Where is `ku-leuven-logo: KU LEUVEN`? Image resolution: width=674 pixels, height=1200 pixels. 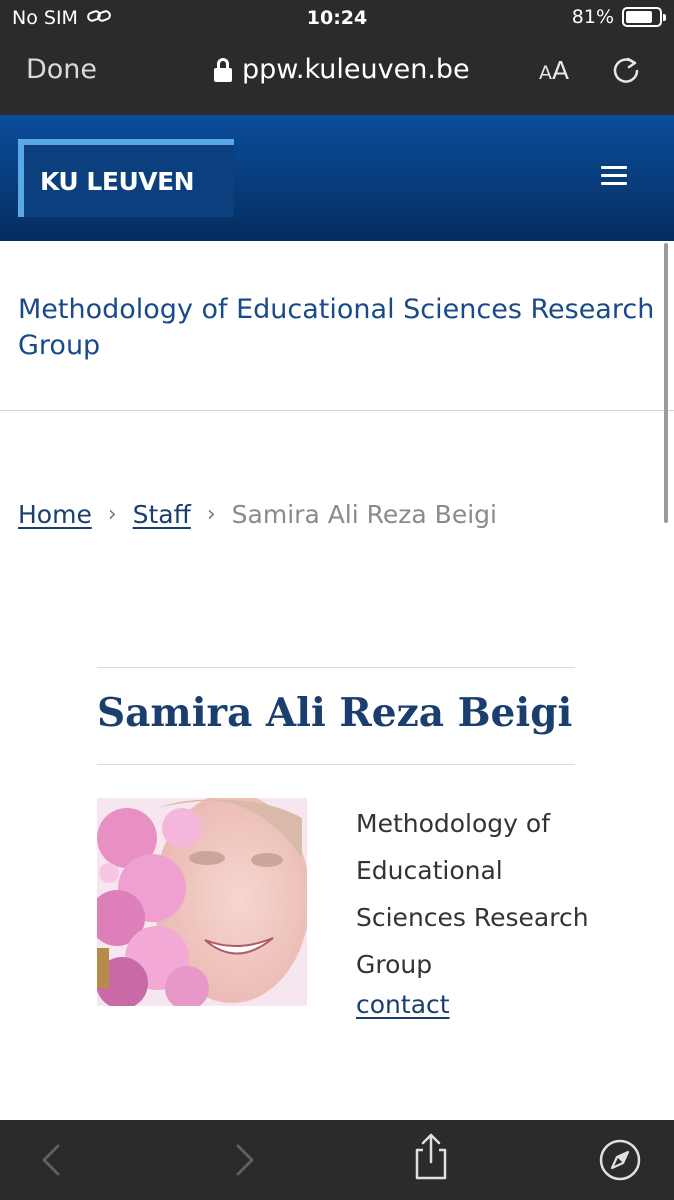
ku-leuven-logo: KU LEUVEN is located at coordinates (126, 178).